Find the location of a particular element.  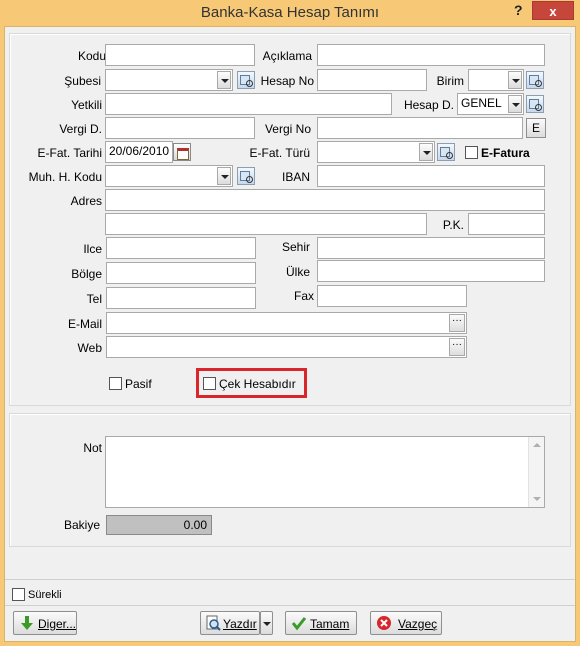

birim-label: Birim is located at coordinates (450, 81).